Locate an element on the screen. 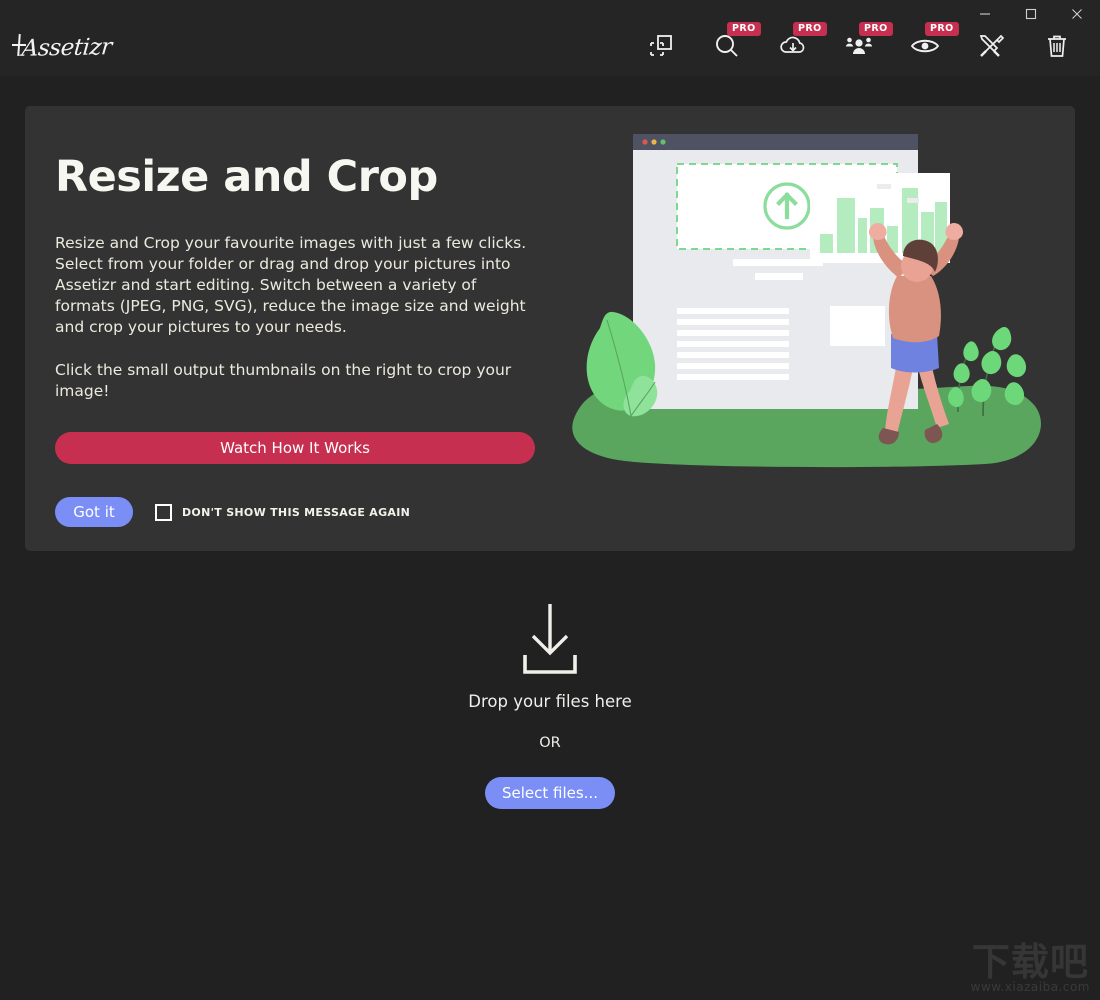  people-group-icon is located at coordinates (859, 45).